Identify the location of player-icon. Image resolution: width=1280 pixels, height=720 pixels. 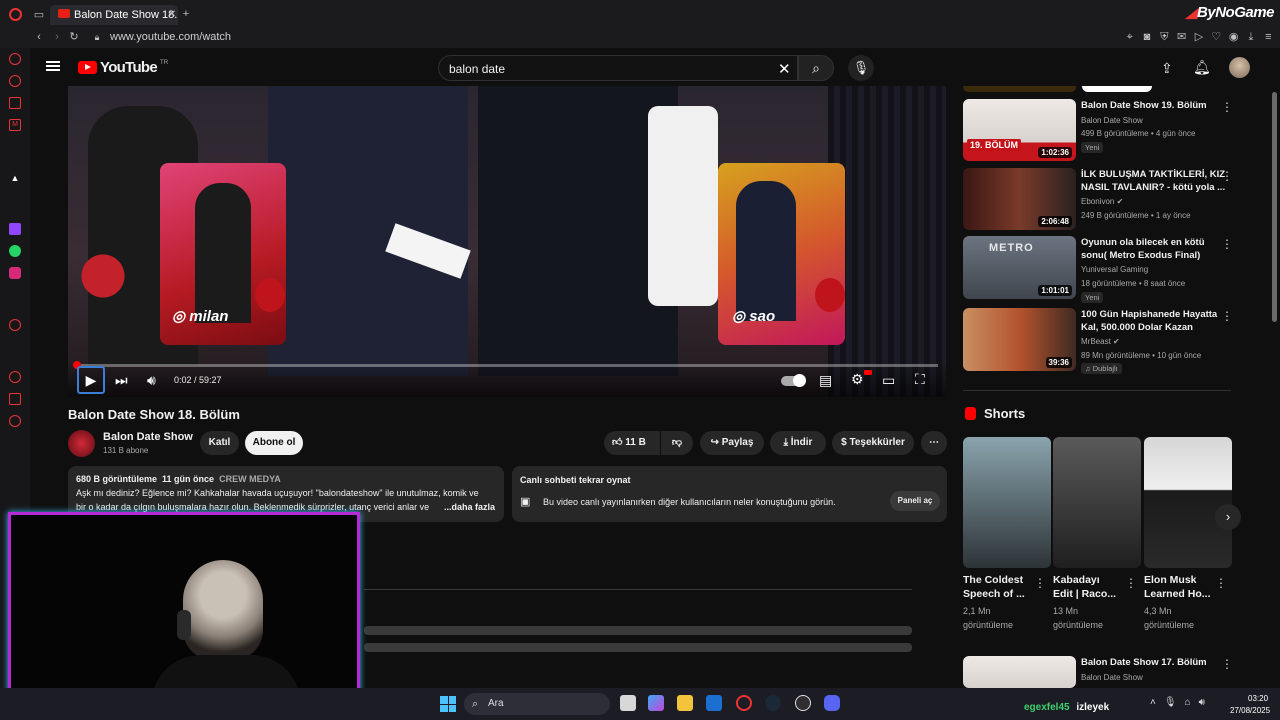
(15, 325).